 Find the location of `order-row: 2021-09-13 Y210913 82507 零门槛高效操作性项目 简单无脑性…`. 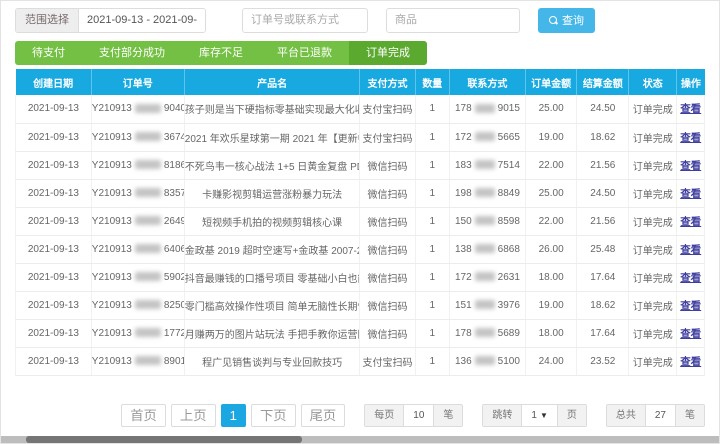

order-row: 2021-09-13 Y210913 82507 零门槛高效操作性项目 简单无脑性… is located at coordinates (360, 305).